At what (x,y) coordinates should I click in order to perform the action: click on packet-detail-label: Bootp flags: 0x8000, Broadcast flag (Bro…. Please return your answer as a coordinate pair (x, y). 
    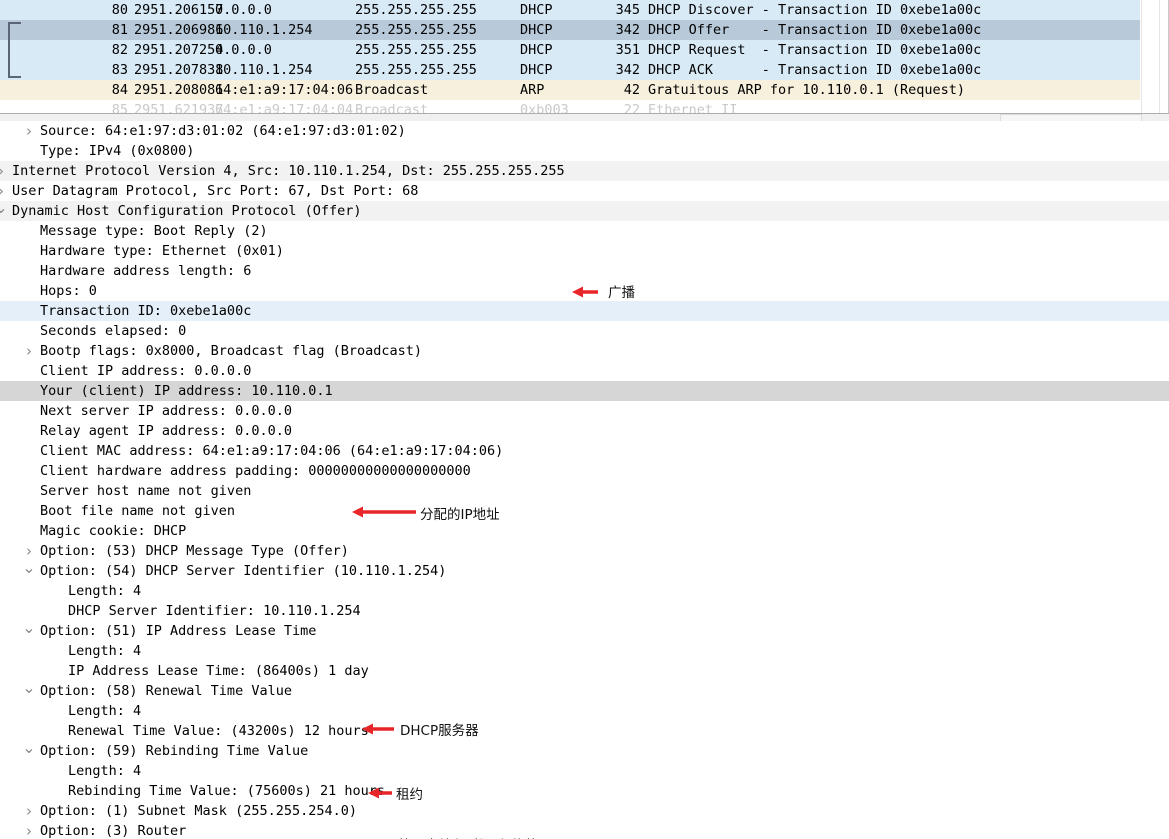
    Looking at the image, I should click on (231, 351).